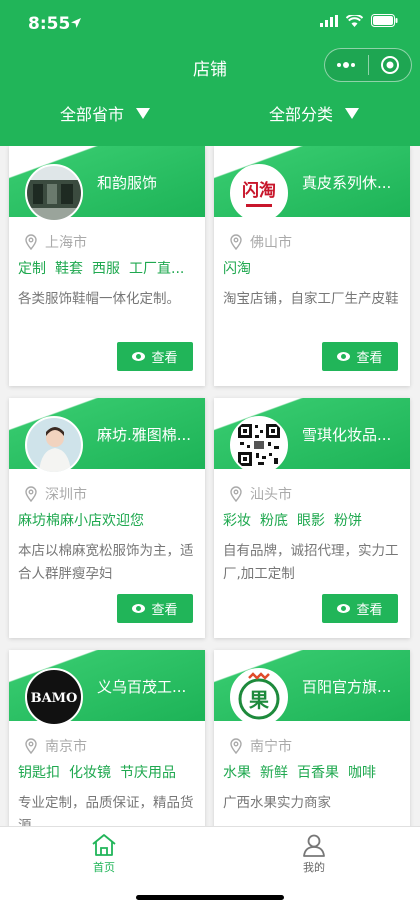 The width and height of the screenshot is (420, 909). I want to click on tag: 化妆镜, so click(90, 773).